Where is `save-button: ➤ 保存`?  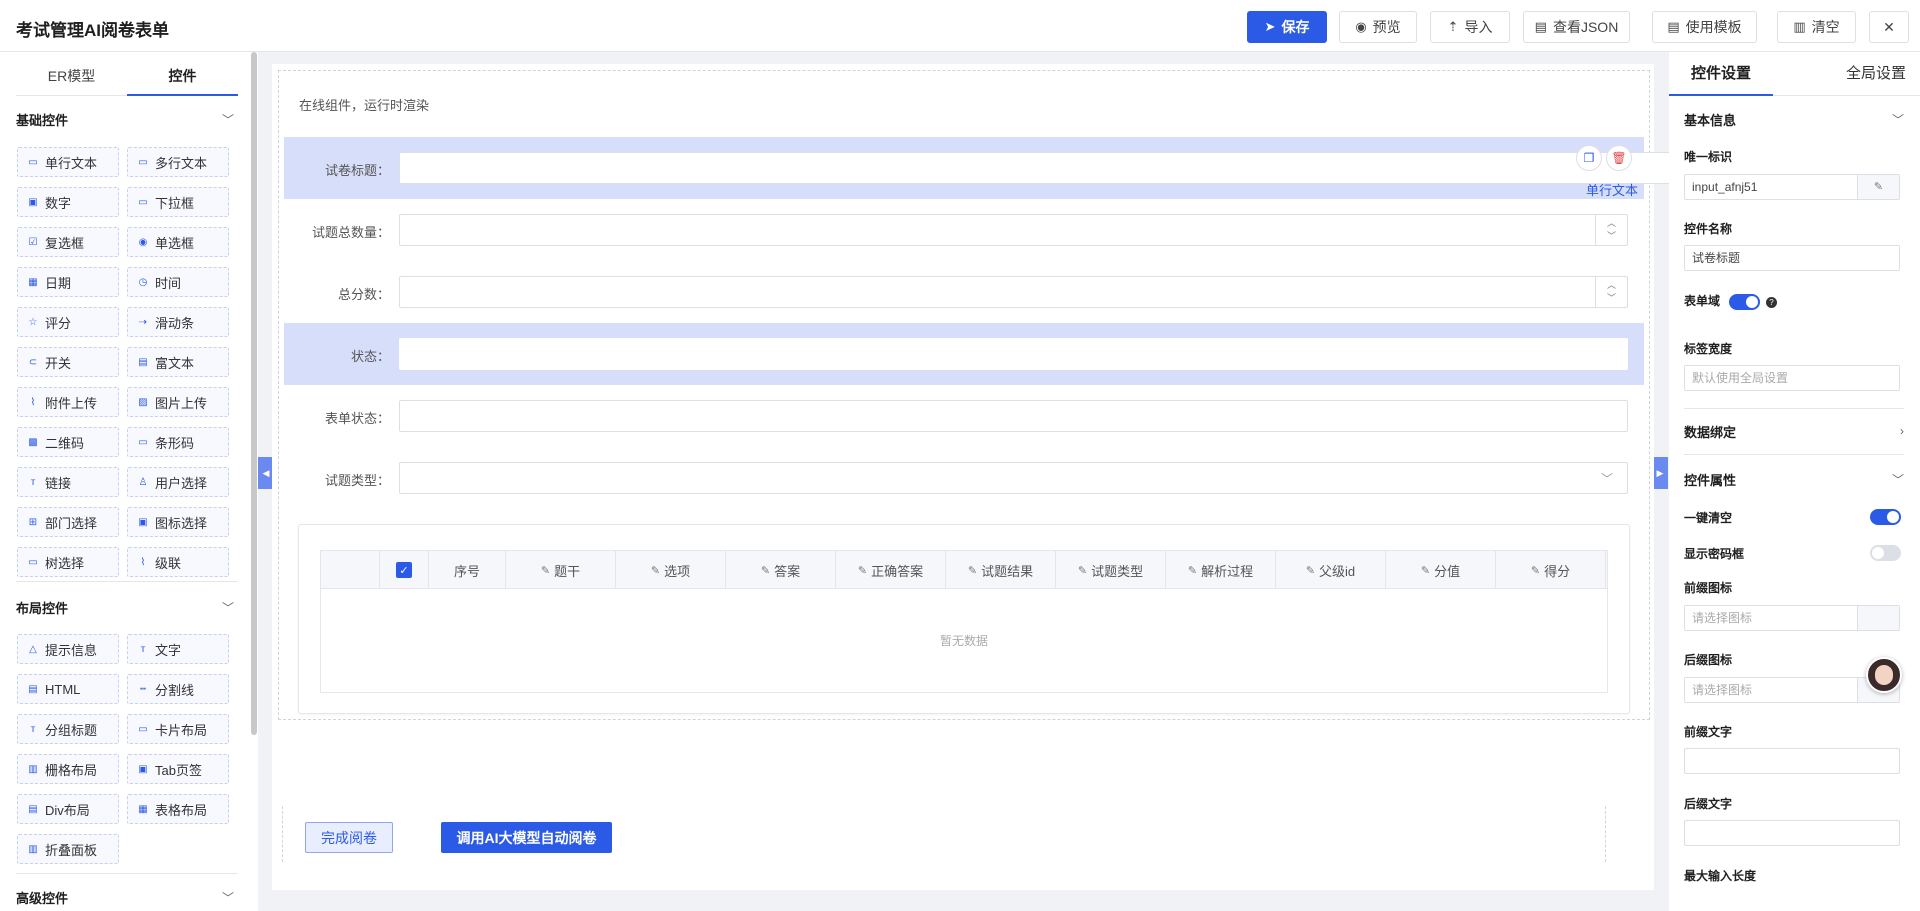 save-button: ➤ 保存 is located at coordinates (1287, 27).